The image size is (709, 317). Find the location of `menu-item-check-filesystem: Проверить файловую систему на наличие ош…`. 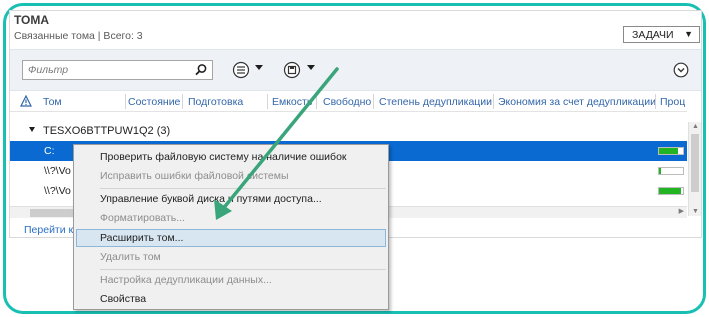

menu-item-check-filesystem: Проверить файловую систему на наличие ош… is located at coordinates (223, 157).